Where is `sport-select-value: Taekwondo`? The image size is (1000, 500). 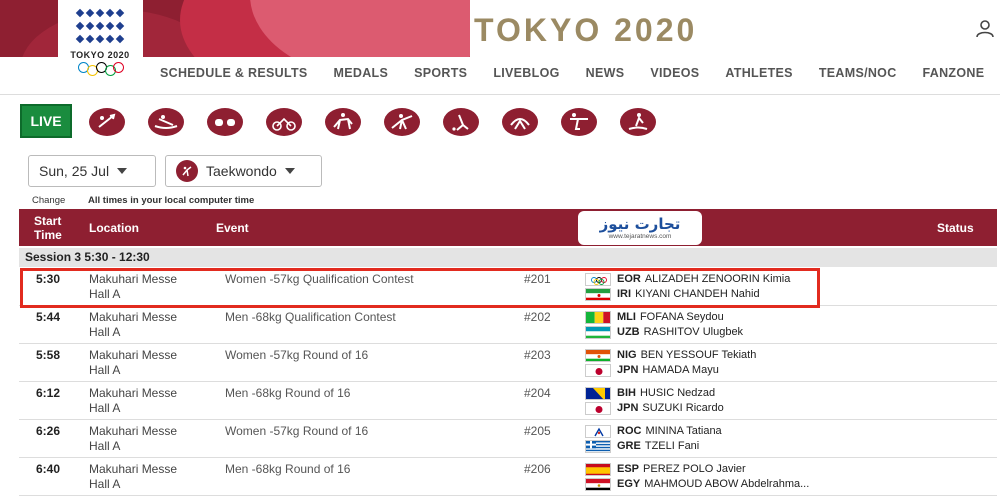 sport-select-value: Taekwondo is located at coordinates (241, 171).